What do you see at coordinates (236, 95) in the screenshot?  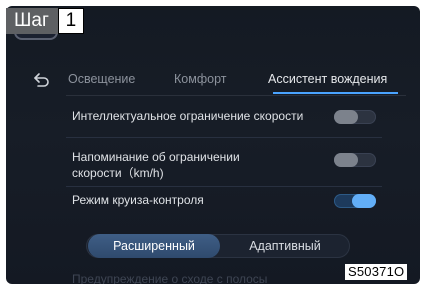 I see `header-divider` at bounding box center [236, 95].